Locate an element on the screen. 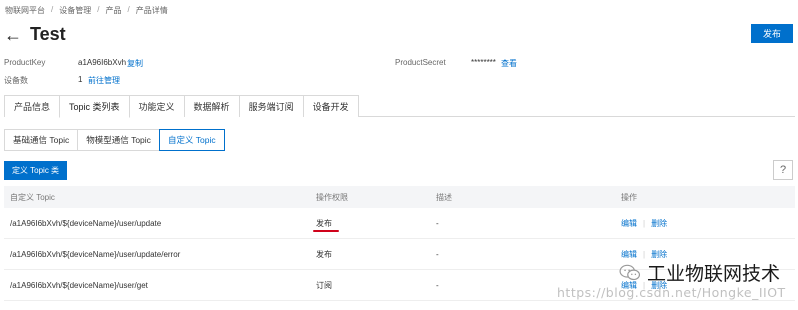 Image resolution: width=798 pixels, height=310 pixels. help-icon: ? is located at coordinates (783, 170).